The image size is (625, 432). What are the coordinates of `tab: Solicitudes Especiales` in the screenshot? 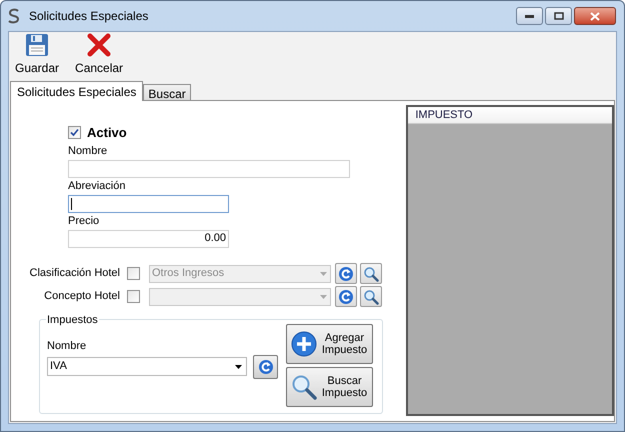 It's located at (77, 91).